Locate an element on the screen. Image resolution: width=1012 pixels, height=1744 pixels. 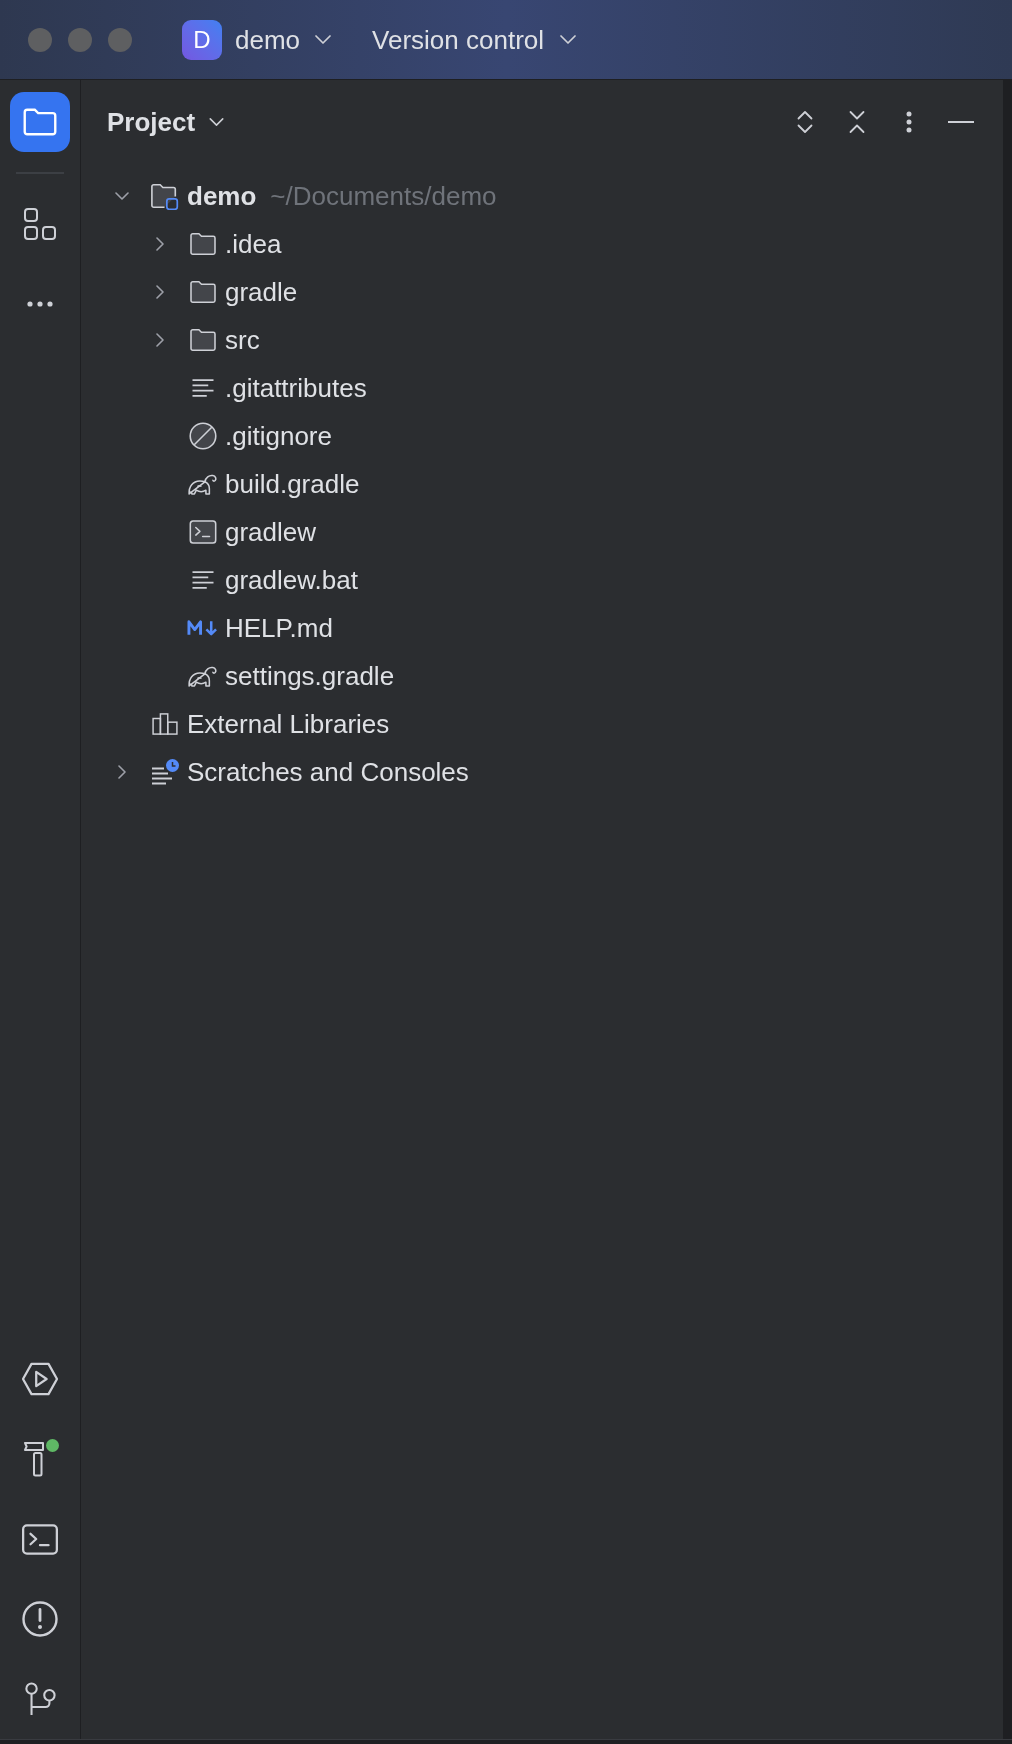
tree-item: settings.gradle is located at coordinates (310, 676).